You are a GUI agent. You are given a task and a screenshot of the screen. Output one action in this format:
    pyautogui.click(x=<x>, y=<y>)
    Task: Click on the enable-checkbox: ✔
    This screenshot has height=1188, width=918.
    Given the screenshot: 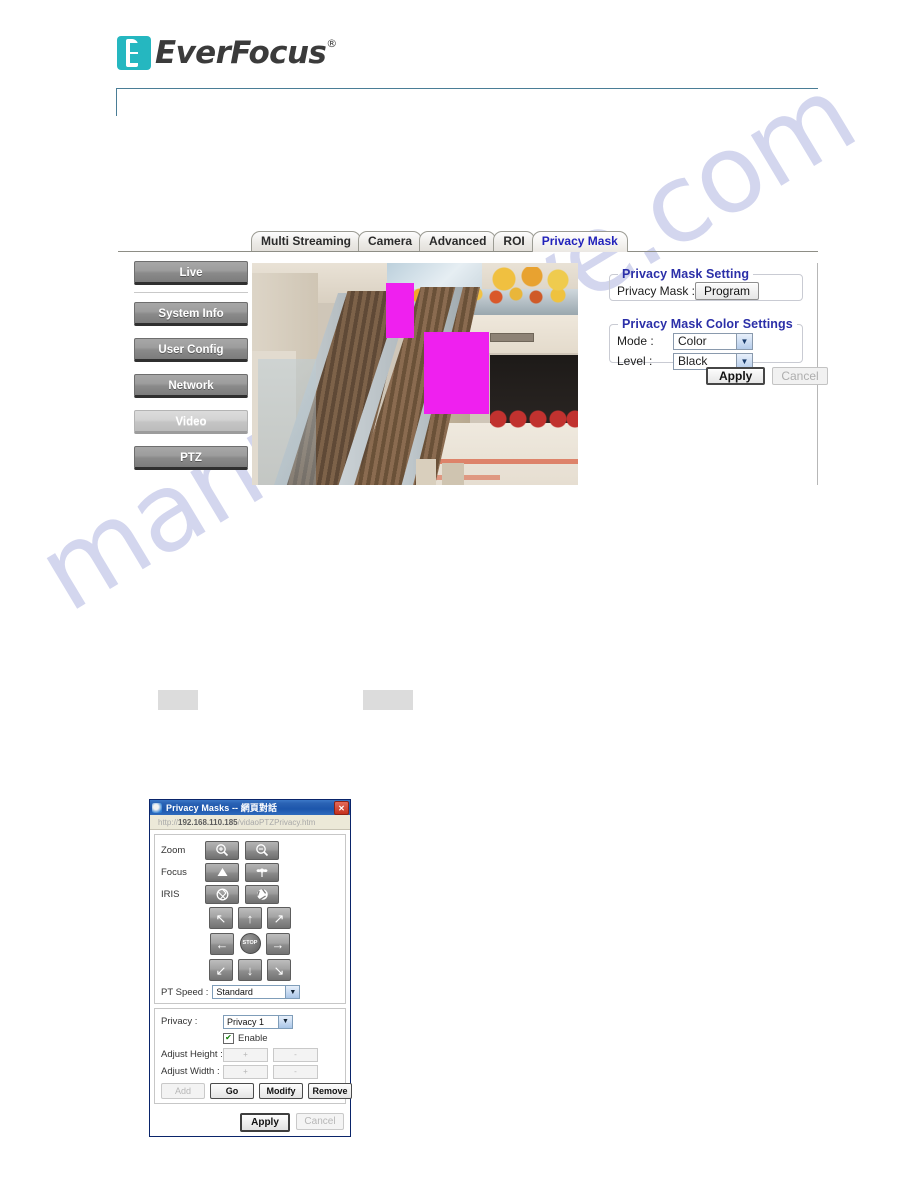 What is the action you would take?
    pyautogui.click(x=228, y=1038)
    